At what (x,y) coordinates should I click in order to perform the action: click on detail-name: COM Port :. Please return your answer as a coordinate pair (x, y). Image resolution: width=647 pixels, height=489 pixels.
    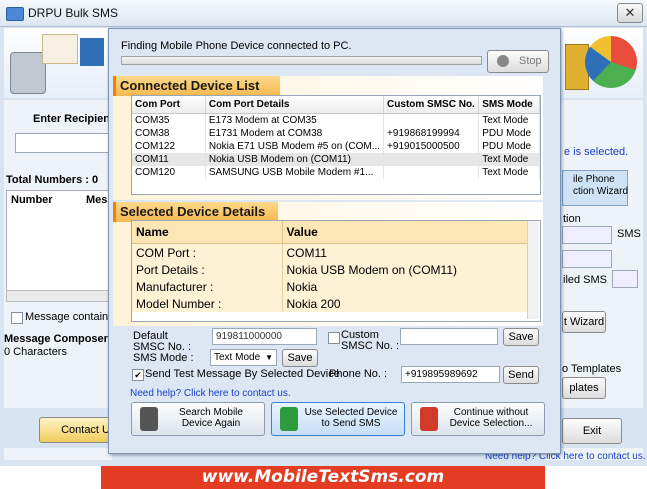
    Looking at the image, I should click on (207, 252).